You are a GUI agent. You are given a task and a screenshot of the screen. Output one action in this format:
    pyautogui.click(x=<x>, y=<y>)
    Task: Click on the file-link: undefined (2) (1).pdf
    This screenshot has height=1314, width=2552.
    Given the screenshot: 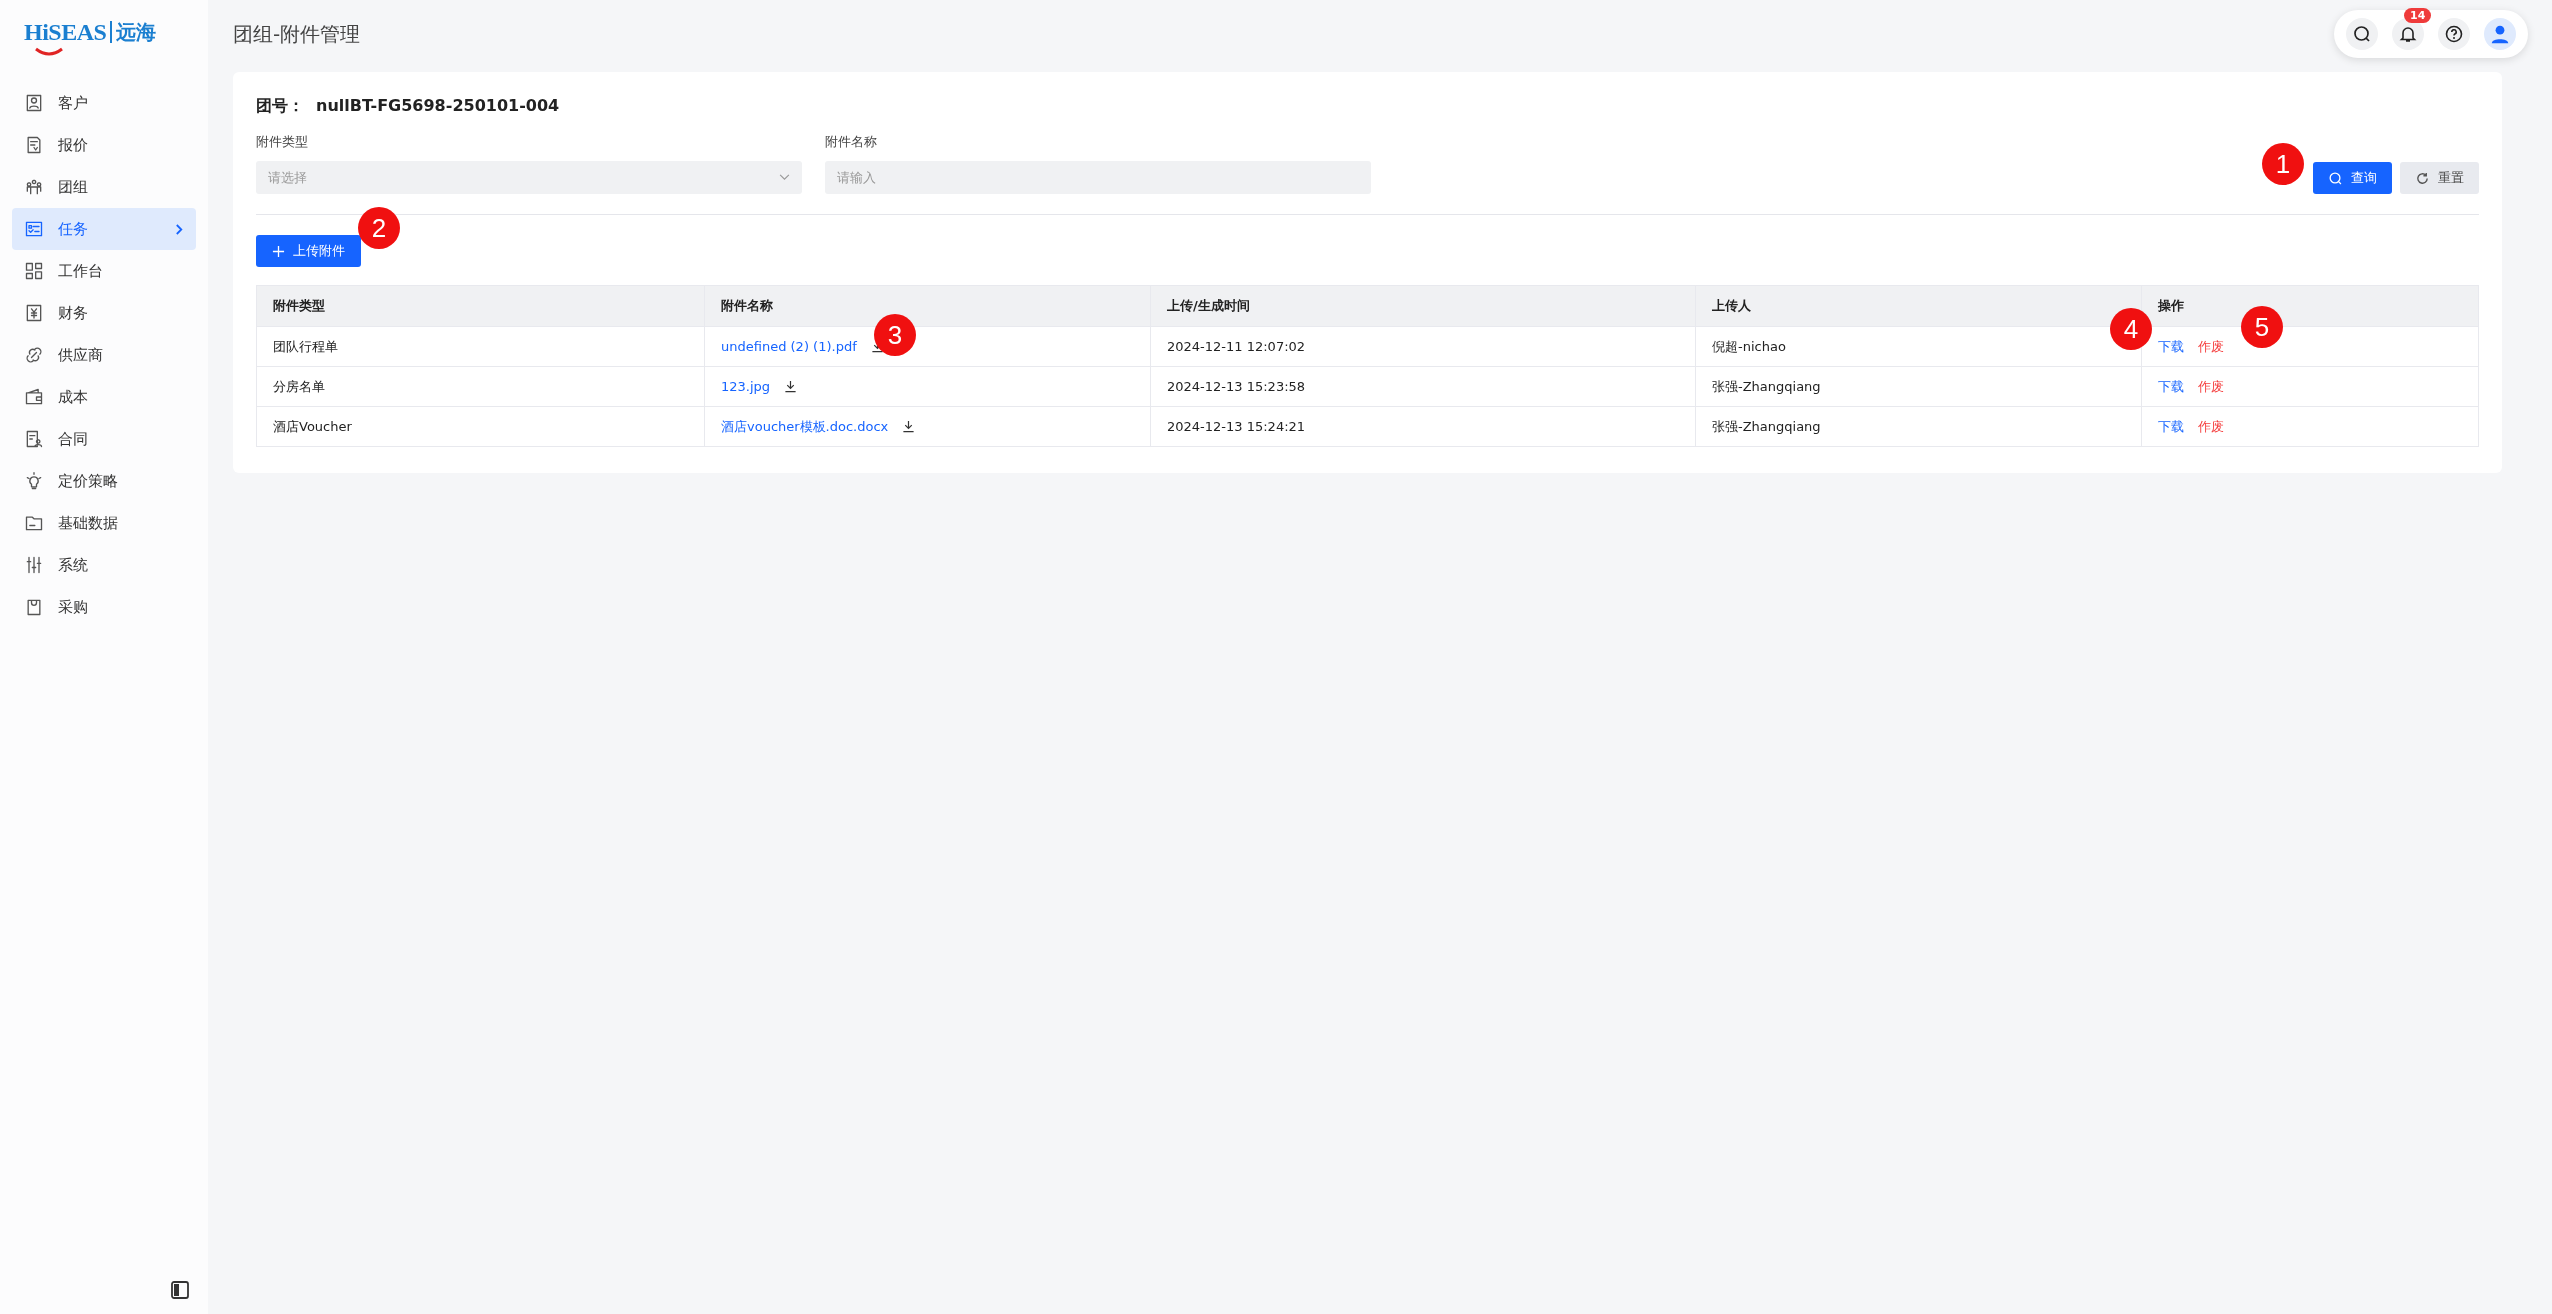 What is the action you would take?
    pyautogui.click(x=789, y=346)
    